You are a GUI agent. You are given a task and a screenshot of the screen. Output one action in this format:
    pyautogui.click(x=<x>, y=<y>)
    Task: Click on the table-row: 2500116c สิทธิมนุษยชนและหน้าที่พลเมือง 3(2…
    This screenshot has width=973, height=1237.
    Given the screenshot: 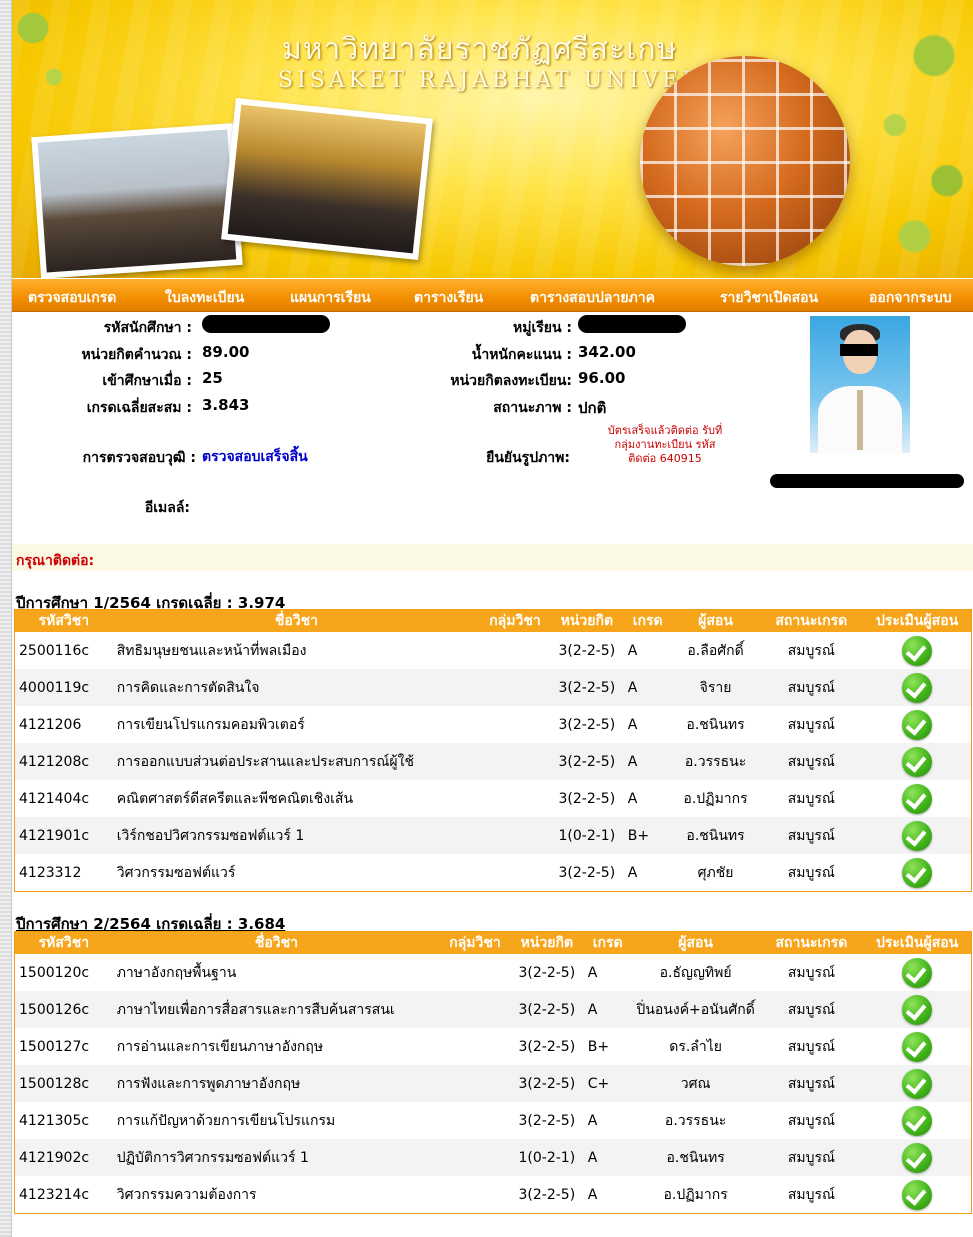 What is the action you would take?
    pyautogui.click(x=493, y=650)
    